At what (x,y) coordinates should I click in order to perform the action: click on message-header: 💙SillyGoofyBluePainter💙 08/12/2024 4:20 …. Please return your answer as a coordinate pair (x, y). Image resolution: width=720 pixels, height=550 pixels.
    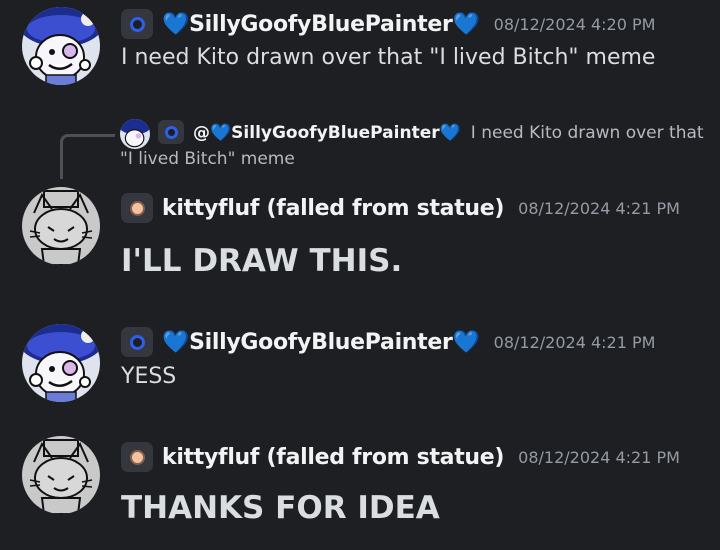
    Looking at the image, I should click on (388, 24).